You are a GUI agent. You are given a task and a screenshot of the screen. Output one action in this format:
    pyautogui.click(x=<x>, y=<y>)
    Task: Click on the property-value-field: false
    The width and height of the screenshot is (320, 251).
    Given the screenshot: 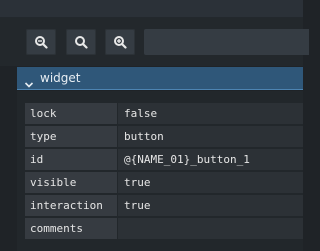 What is the action you would take?
    pyautogui.click(x=210, y=113)
    